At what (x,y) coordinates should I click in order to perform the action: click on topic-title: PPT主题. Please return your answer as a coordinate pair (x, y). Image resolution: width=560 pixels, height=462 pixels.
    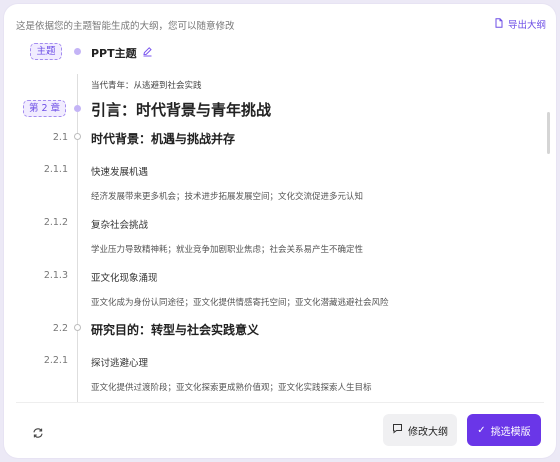
    Looking at the image, I should click on (114, 53).